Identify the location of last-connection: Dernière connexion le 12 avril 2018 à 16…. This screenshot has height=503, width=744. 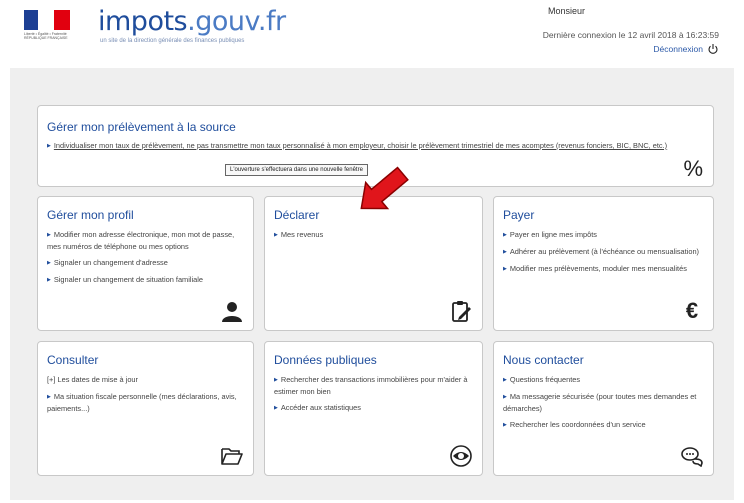
(630, 35).